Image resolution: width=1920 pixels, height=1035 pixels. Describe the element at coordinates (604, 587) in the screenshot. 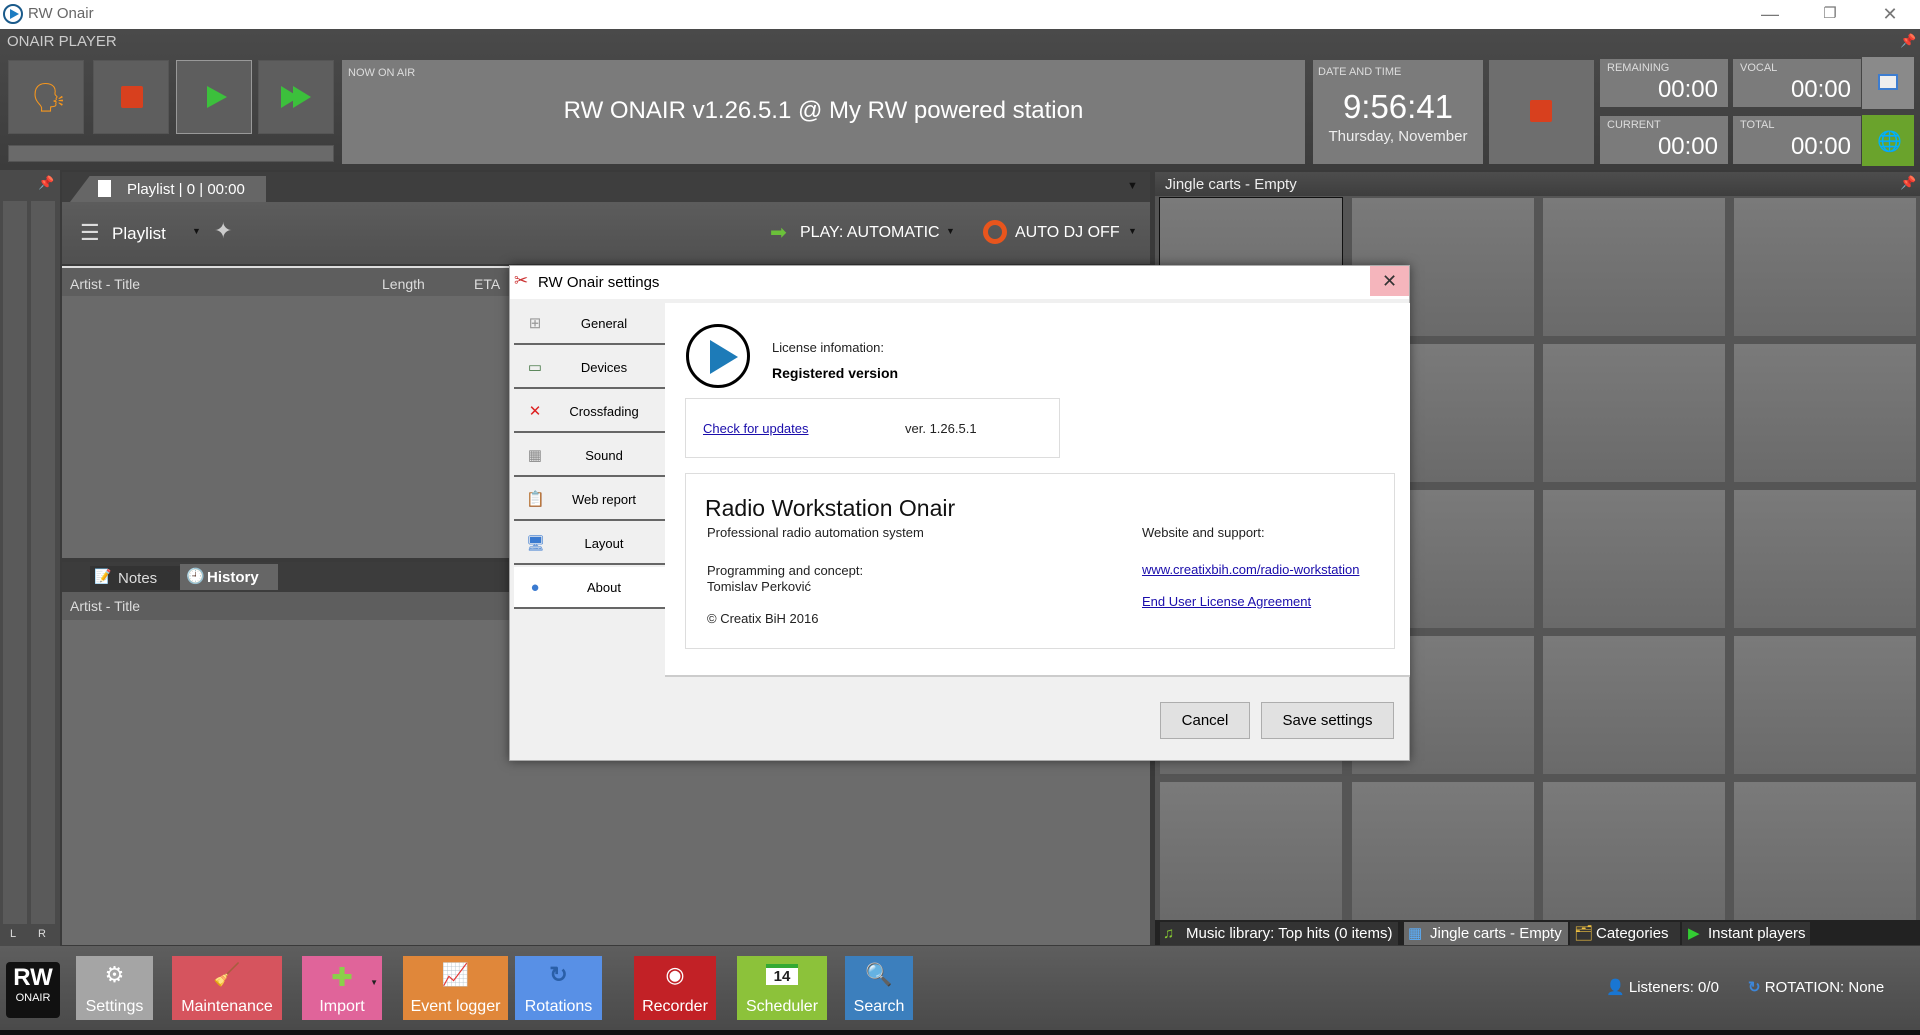

I see `nav-label: About` at that location.